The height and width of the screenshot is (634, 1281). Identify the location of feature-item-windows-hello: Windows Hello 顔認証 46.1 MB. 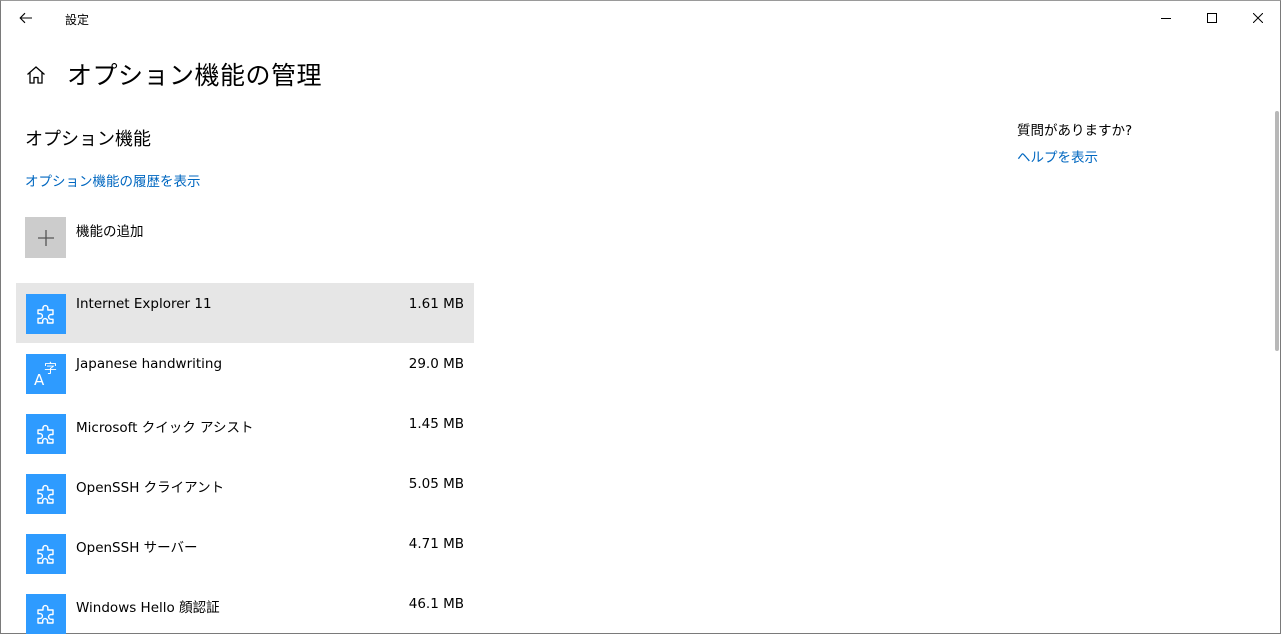
(245, 608).